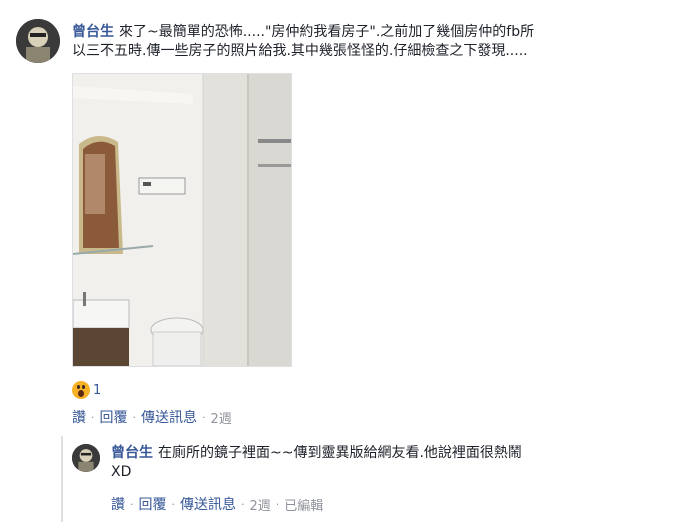 This screenshot has height=522, width=700. I want to click on reply-text: 曾台生 在廁所的鏡子裡面~~傳到靈異版給網友看.他說裡面很熱鬧 XD, so click(396, 463).